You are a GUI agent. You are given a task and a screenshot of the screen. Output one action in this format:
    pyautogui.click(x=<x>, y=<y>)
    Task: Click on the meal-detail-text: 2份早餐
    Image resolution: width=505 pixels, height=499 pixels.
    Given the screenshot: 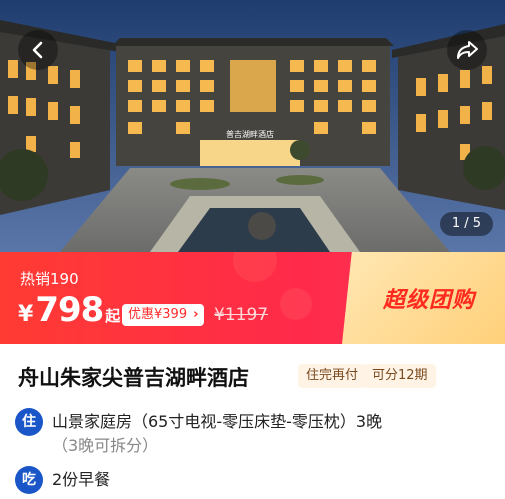 What is the action you would take?
    pyautogui.click(x=81, y=479)
    